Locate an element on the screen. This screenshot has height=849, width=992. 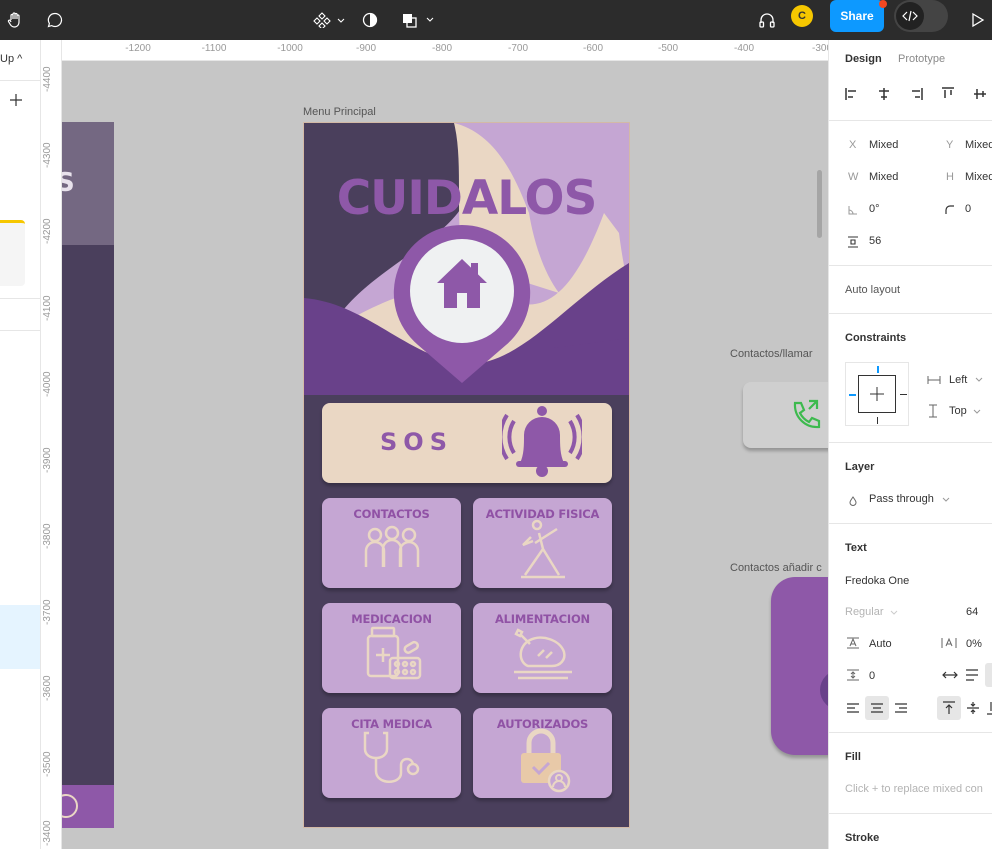
ruler-label: -4100 is located at coordinates (47, 308).